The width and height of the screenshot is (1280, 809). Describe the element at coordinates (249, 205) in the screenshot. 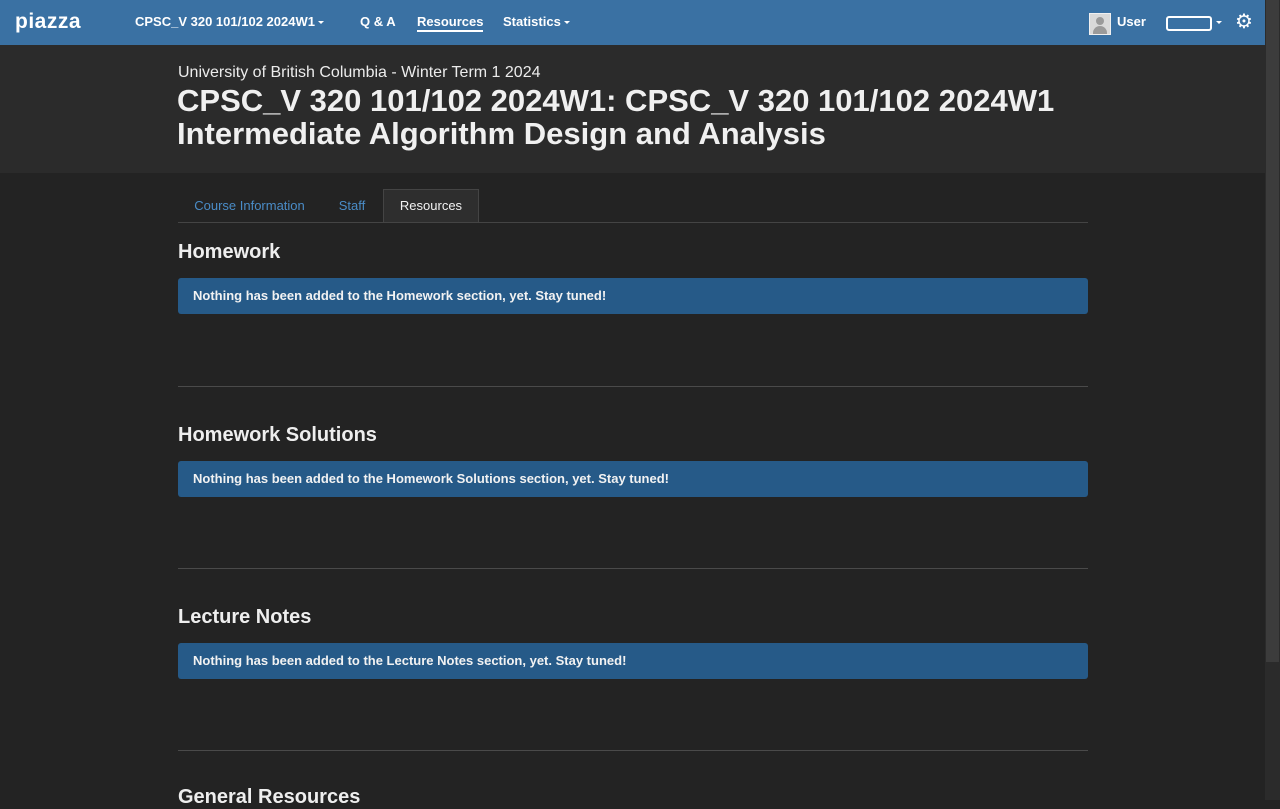

I see `tab-course-information: Course Information` at that location.